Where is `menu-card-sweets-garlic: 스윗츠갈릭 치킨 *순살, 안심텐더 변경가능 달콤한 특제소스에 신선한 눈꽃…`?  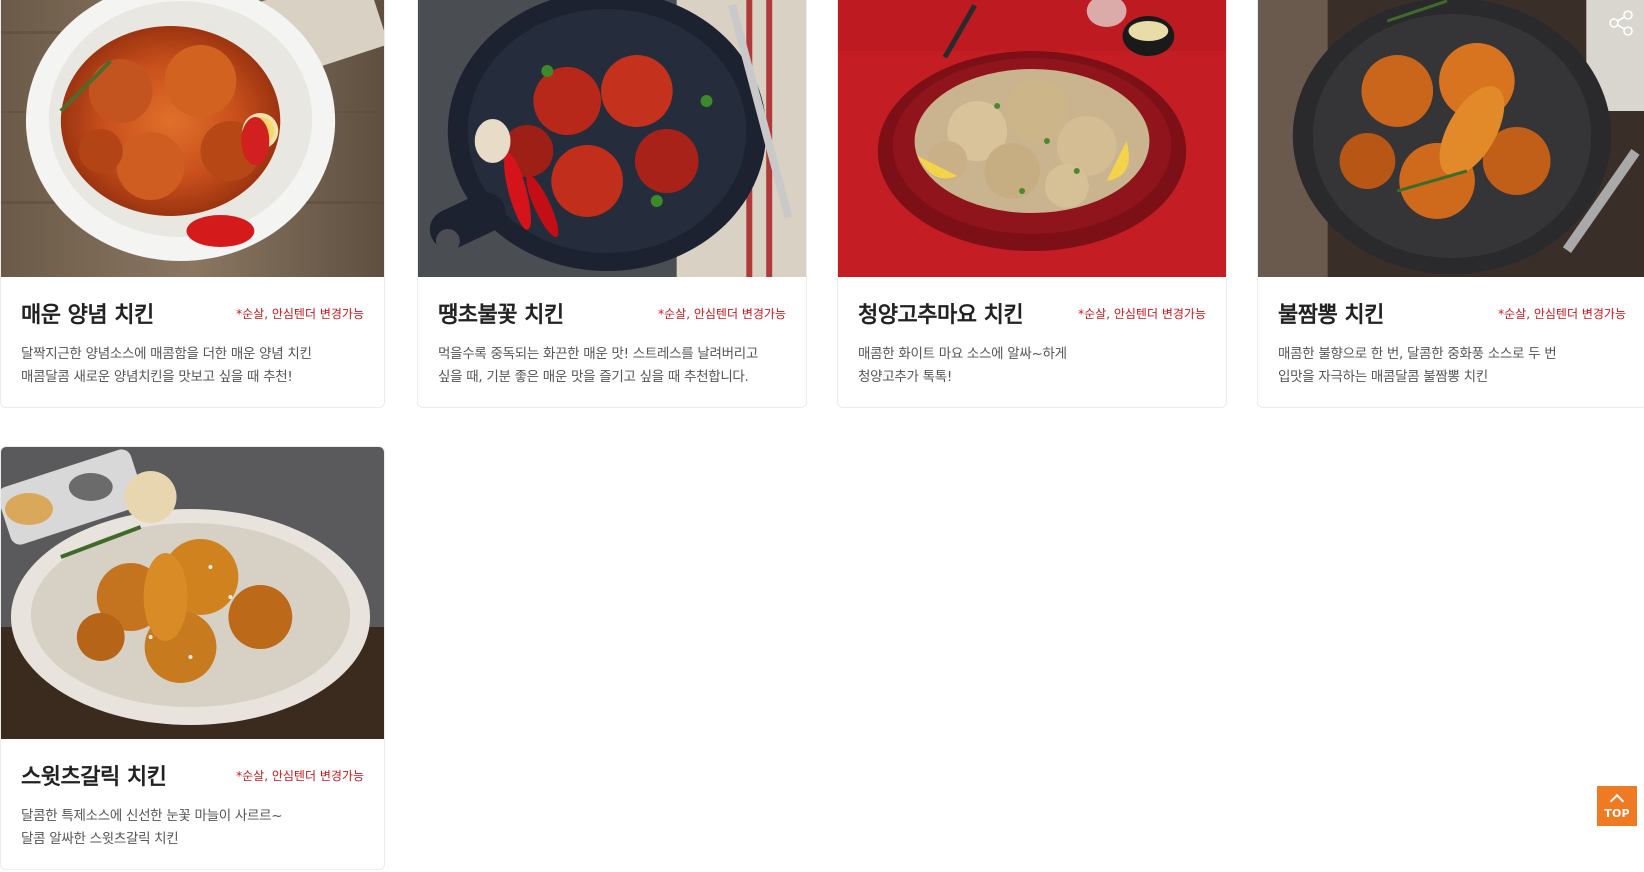
menu-card-sweets-garlic: 스윗츠갈릭 치킨 *순살, 안심텐더 변경가능 달콤한 특제소스에 신선한 눈꽃… is located at coordinates (192, 658).